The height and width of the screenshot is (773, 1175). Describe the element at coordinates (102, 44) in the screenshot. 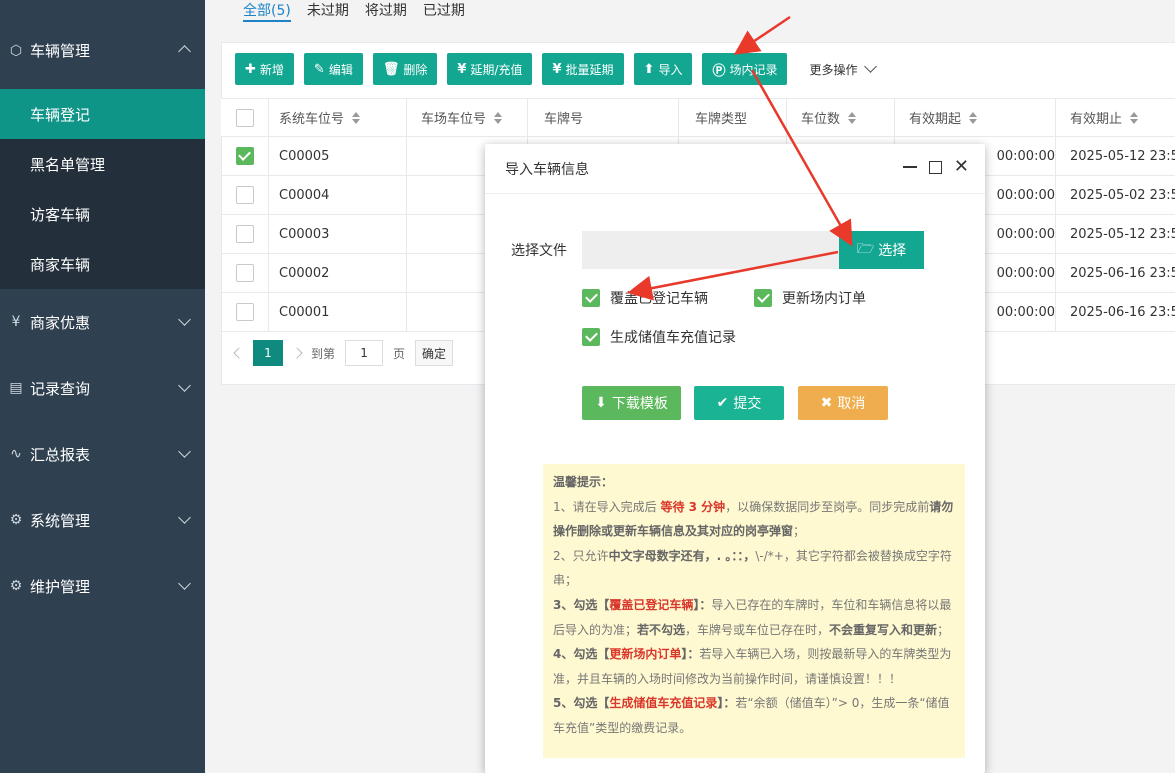

I see `sidebar-group-vehicle: ⬡ 车辆管理` at that location.